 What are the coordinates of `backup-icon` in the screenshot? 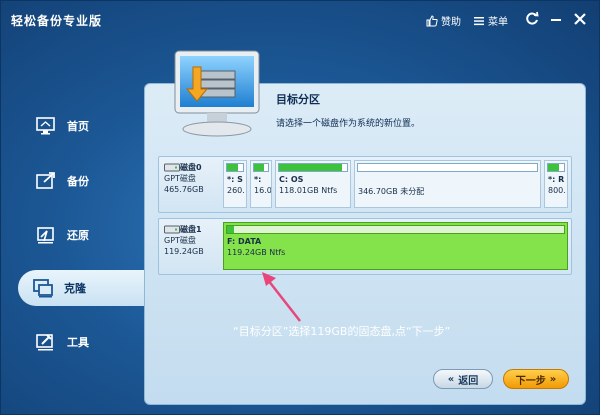 It's located at (45, 180).